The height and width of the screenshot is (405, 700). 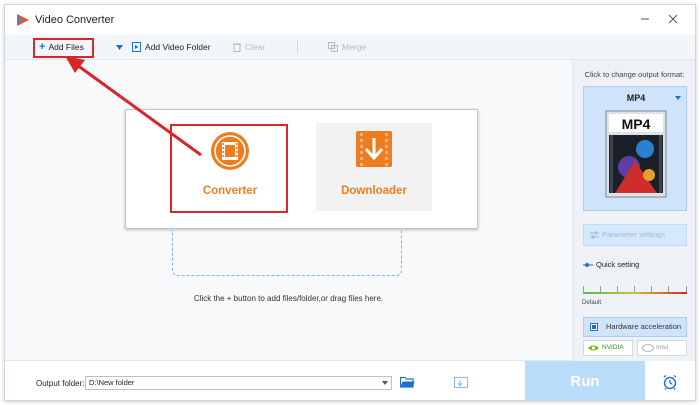 What do you see at coordinates (133, 106) in the screenshot?
I see `annotation-arrow` at bounding box center [133, 106].